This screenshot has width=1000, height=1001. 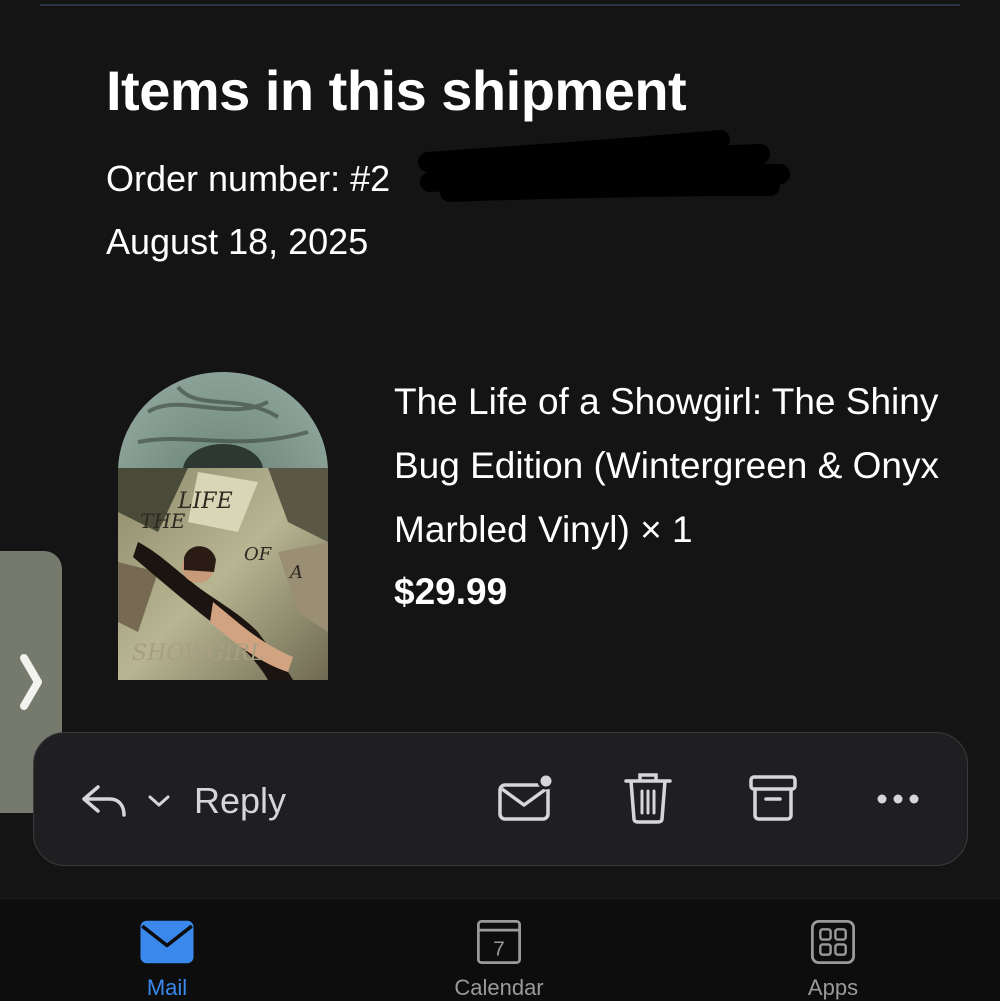 What do you see at coordinates (604, 166) in the screenshot?
I see `redaction-scribble` at bounding box center [604, 166].